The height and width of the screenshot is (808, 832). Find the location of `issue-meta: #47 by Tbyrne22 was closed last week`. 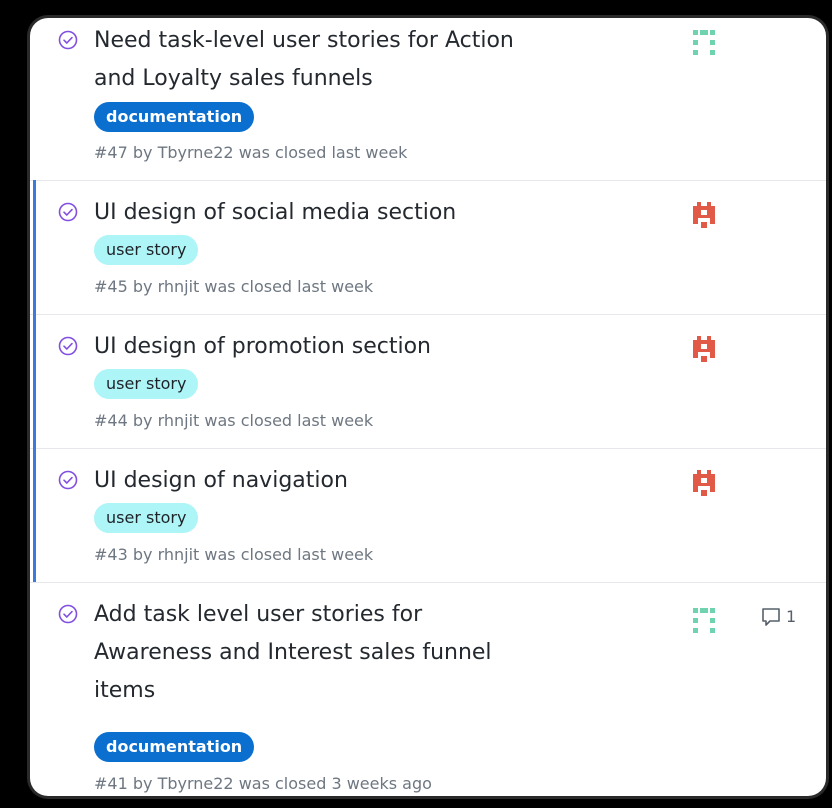

issue-meta: #47 by Tbyrne22 was closed last week is located at coordinates (251, 152).